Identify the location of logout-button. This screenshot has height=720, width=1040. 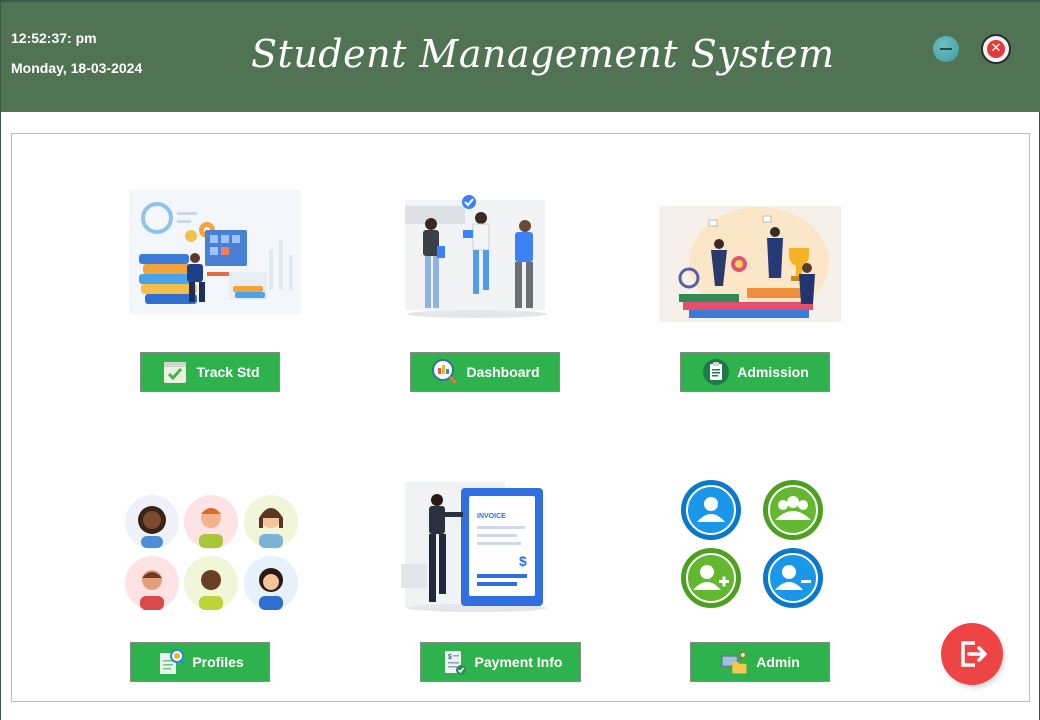
(972, 654).